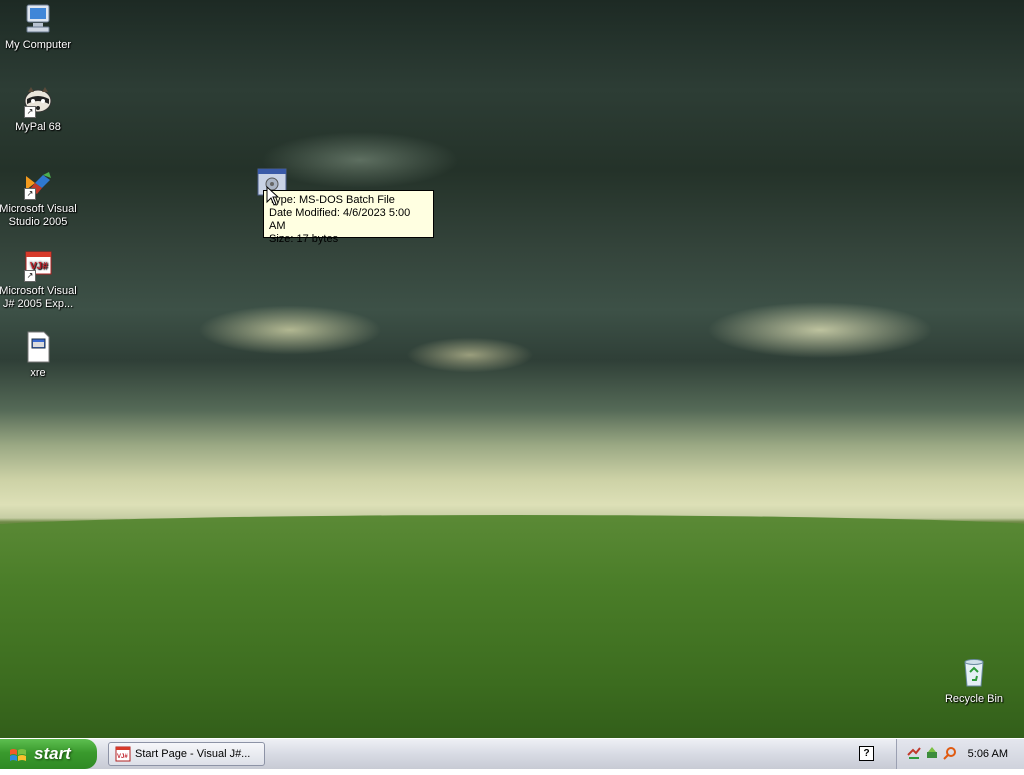 This screenshot has width=1024, height=775. I want to click on mouse-cursor-icon, so click(273, 195).